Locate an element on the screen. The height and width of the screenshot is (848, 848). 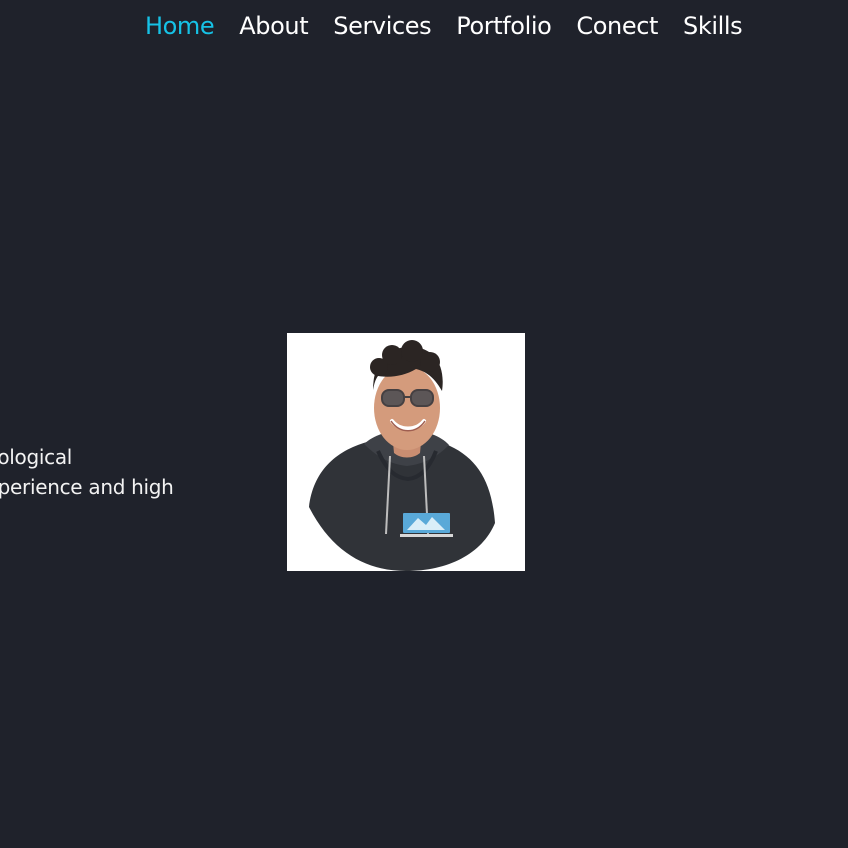
nav-home-link: Home is located at coordinates (180, 26).